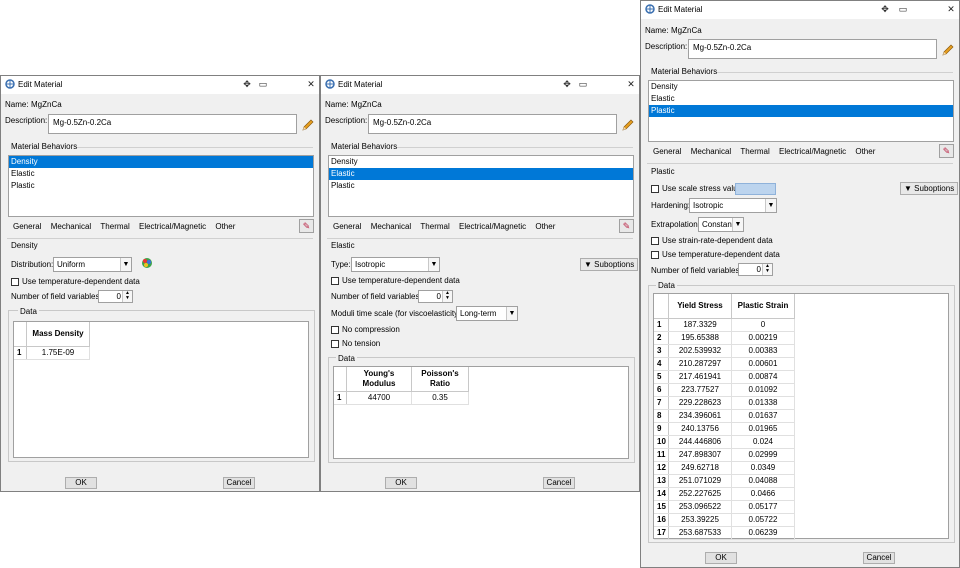 The width and height of the screenshot is (960, 568). I want to click on table-cell: 195.65388, so click(700, 338).